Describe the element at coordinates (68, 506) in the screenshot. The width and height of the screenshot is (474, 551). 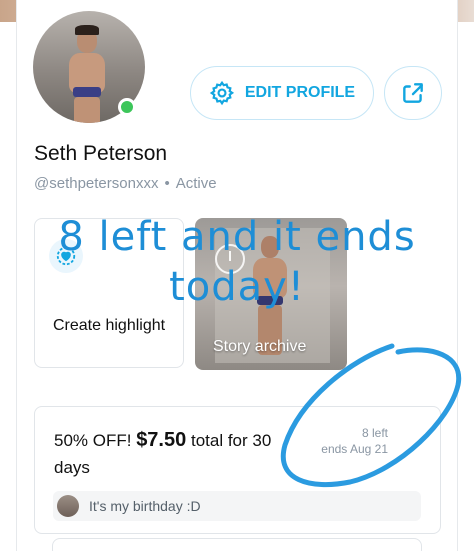
I see `avatar` at that location.